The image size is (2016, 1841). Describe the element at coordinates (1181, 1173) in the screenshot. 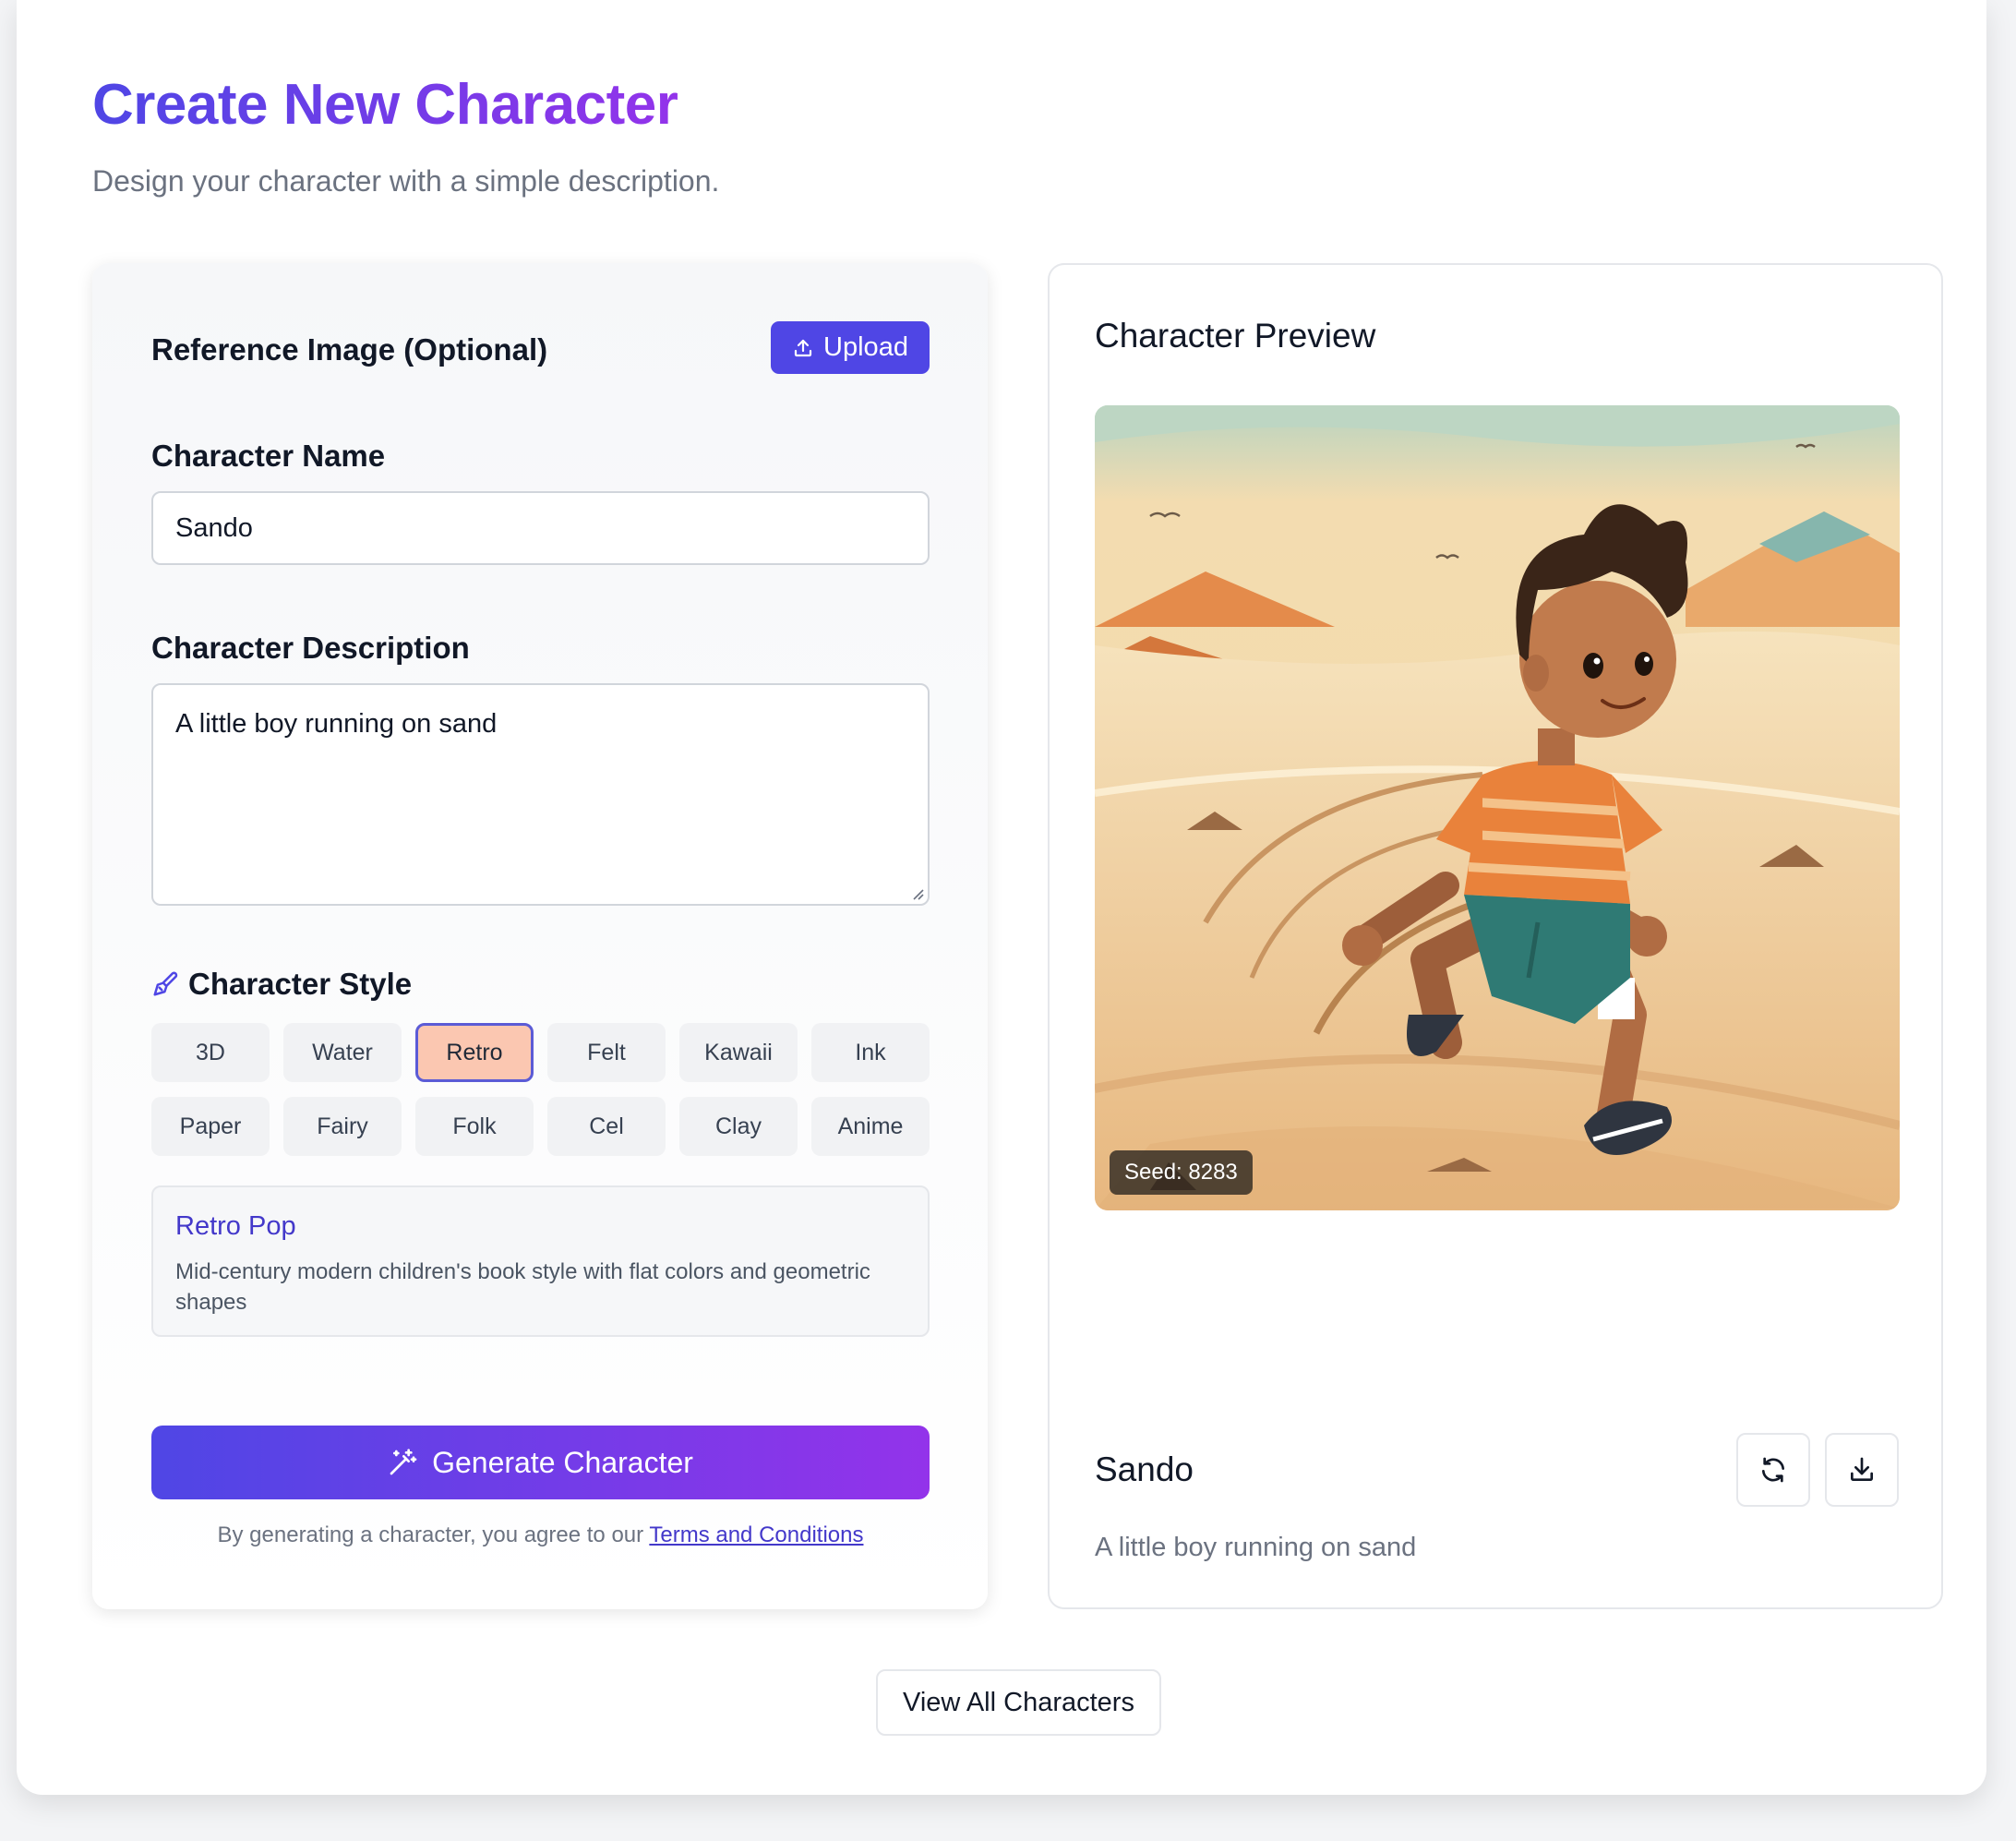

I see `seed-badge: Seed: 8283` at that location.